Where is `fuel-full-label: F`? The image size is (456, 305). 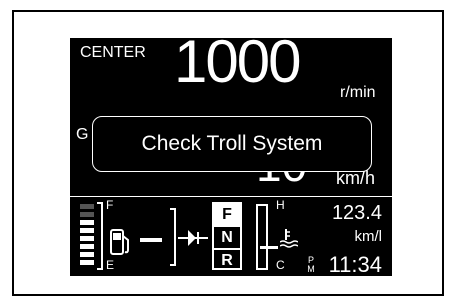
fuel-full-label: F is located at coordinates (110, 205).